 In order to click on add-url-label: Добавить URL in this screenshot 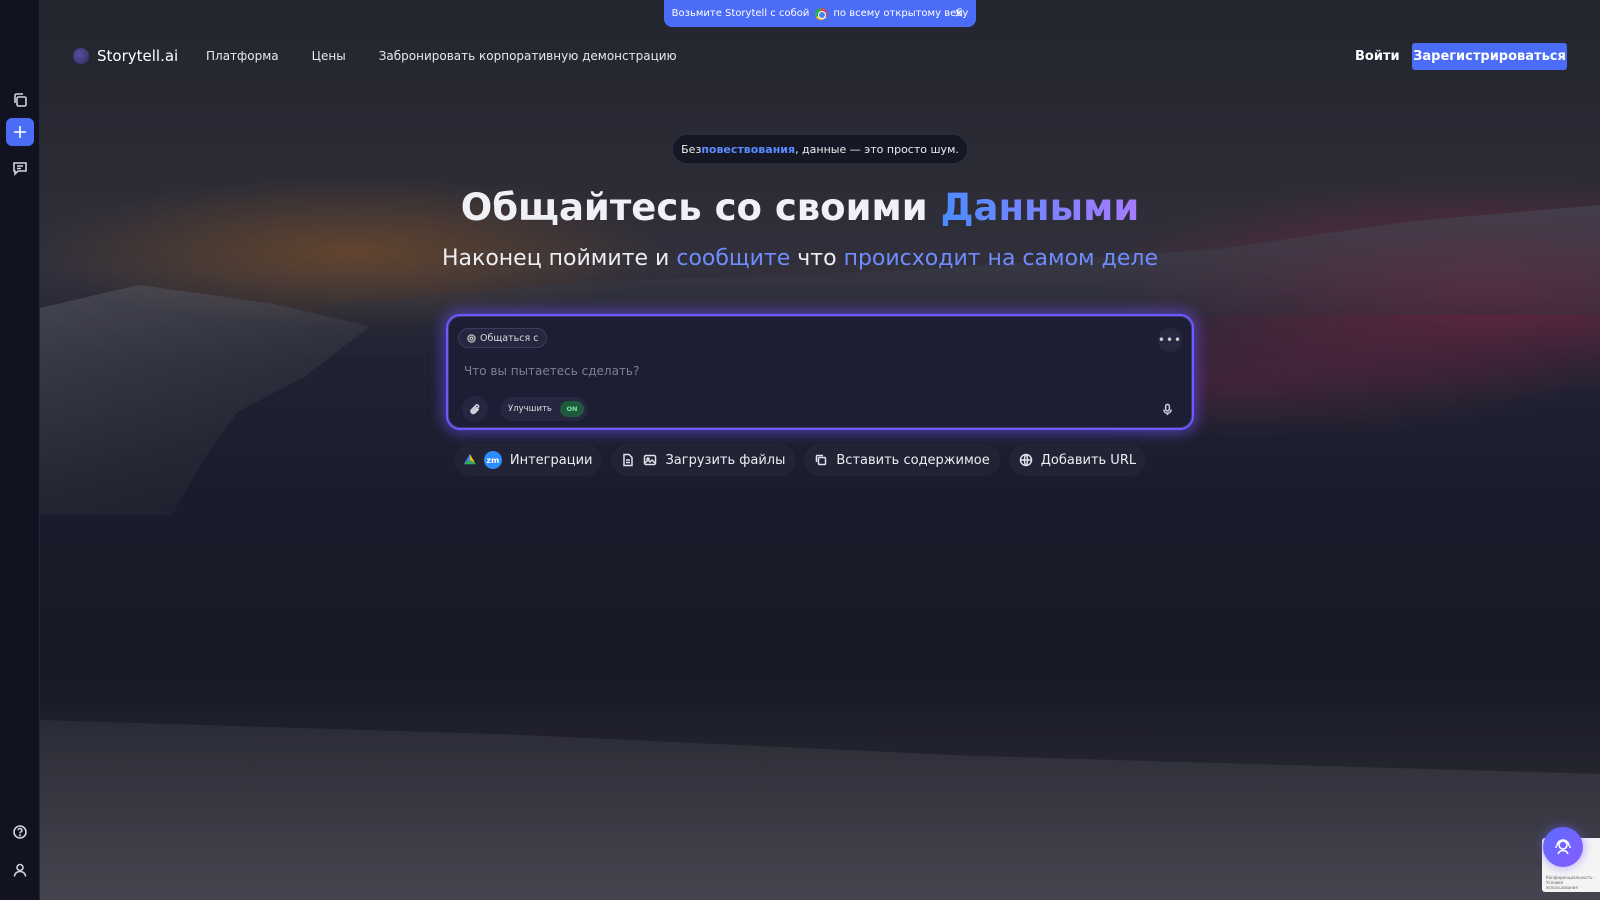, I will do `click(1088, 460)`.